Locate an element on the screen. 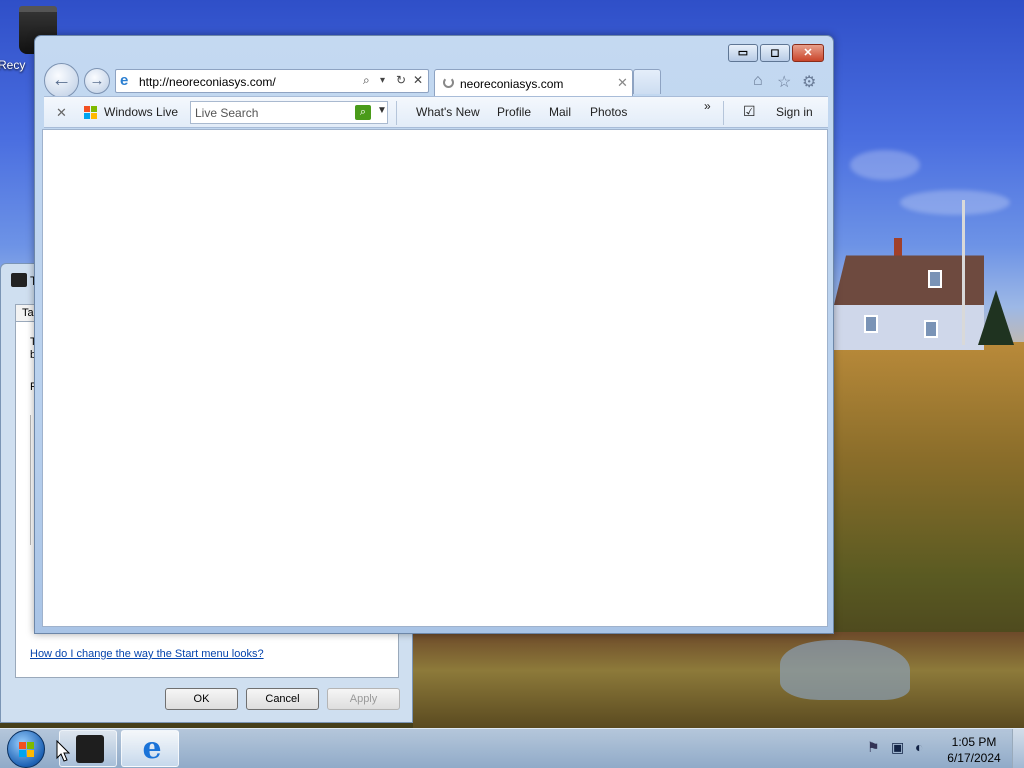 Image resolution: width=1024 pixels, height=768 pixels. address-url: http://neoreconiasys.com/ is located at coordinates (207, 82).